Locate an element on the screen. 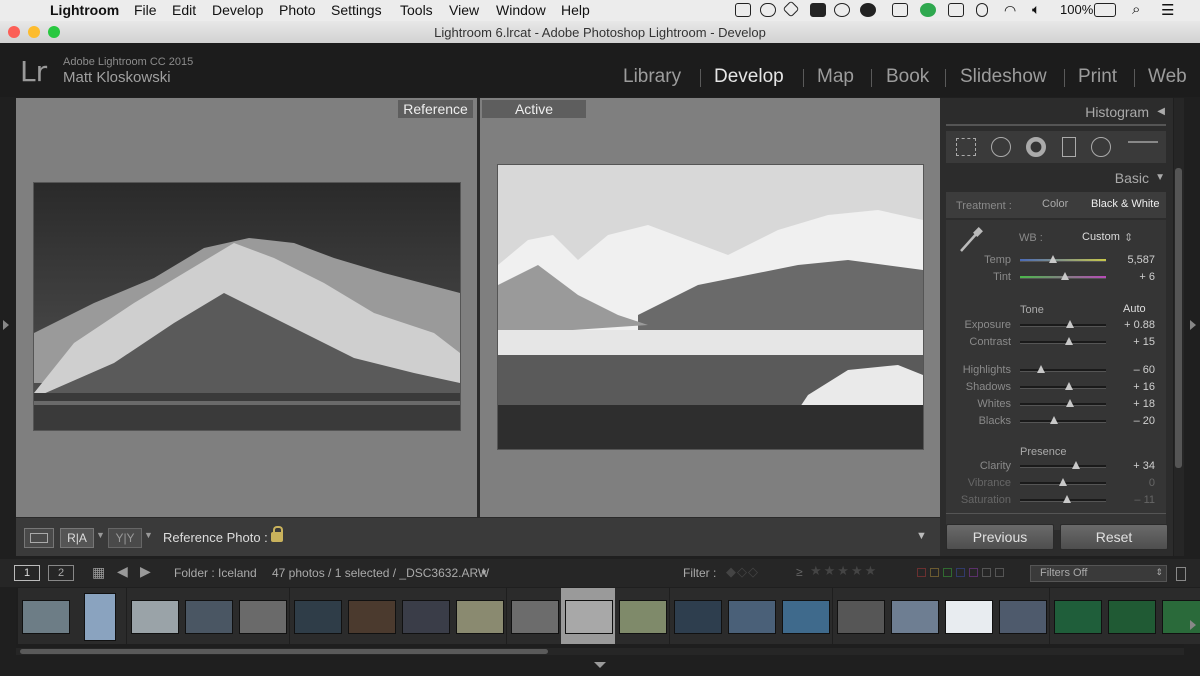 Image resolution: width=1200 pixels, height=676 pixels. purple-label-icon is located at coordinates (973, 572).